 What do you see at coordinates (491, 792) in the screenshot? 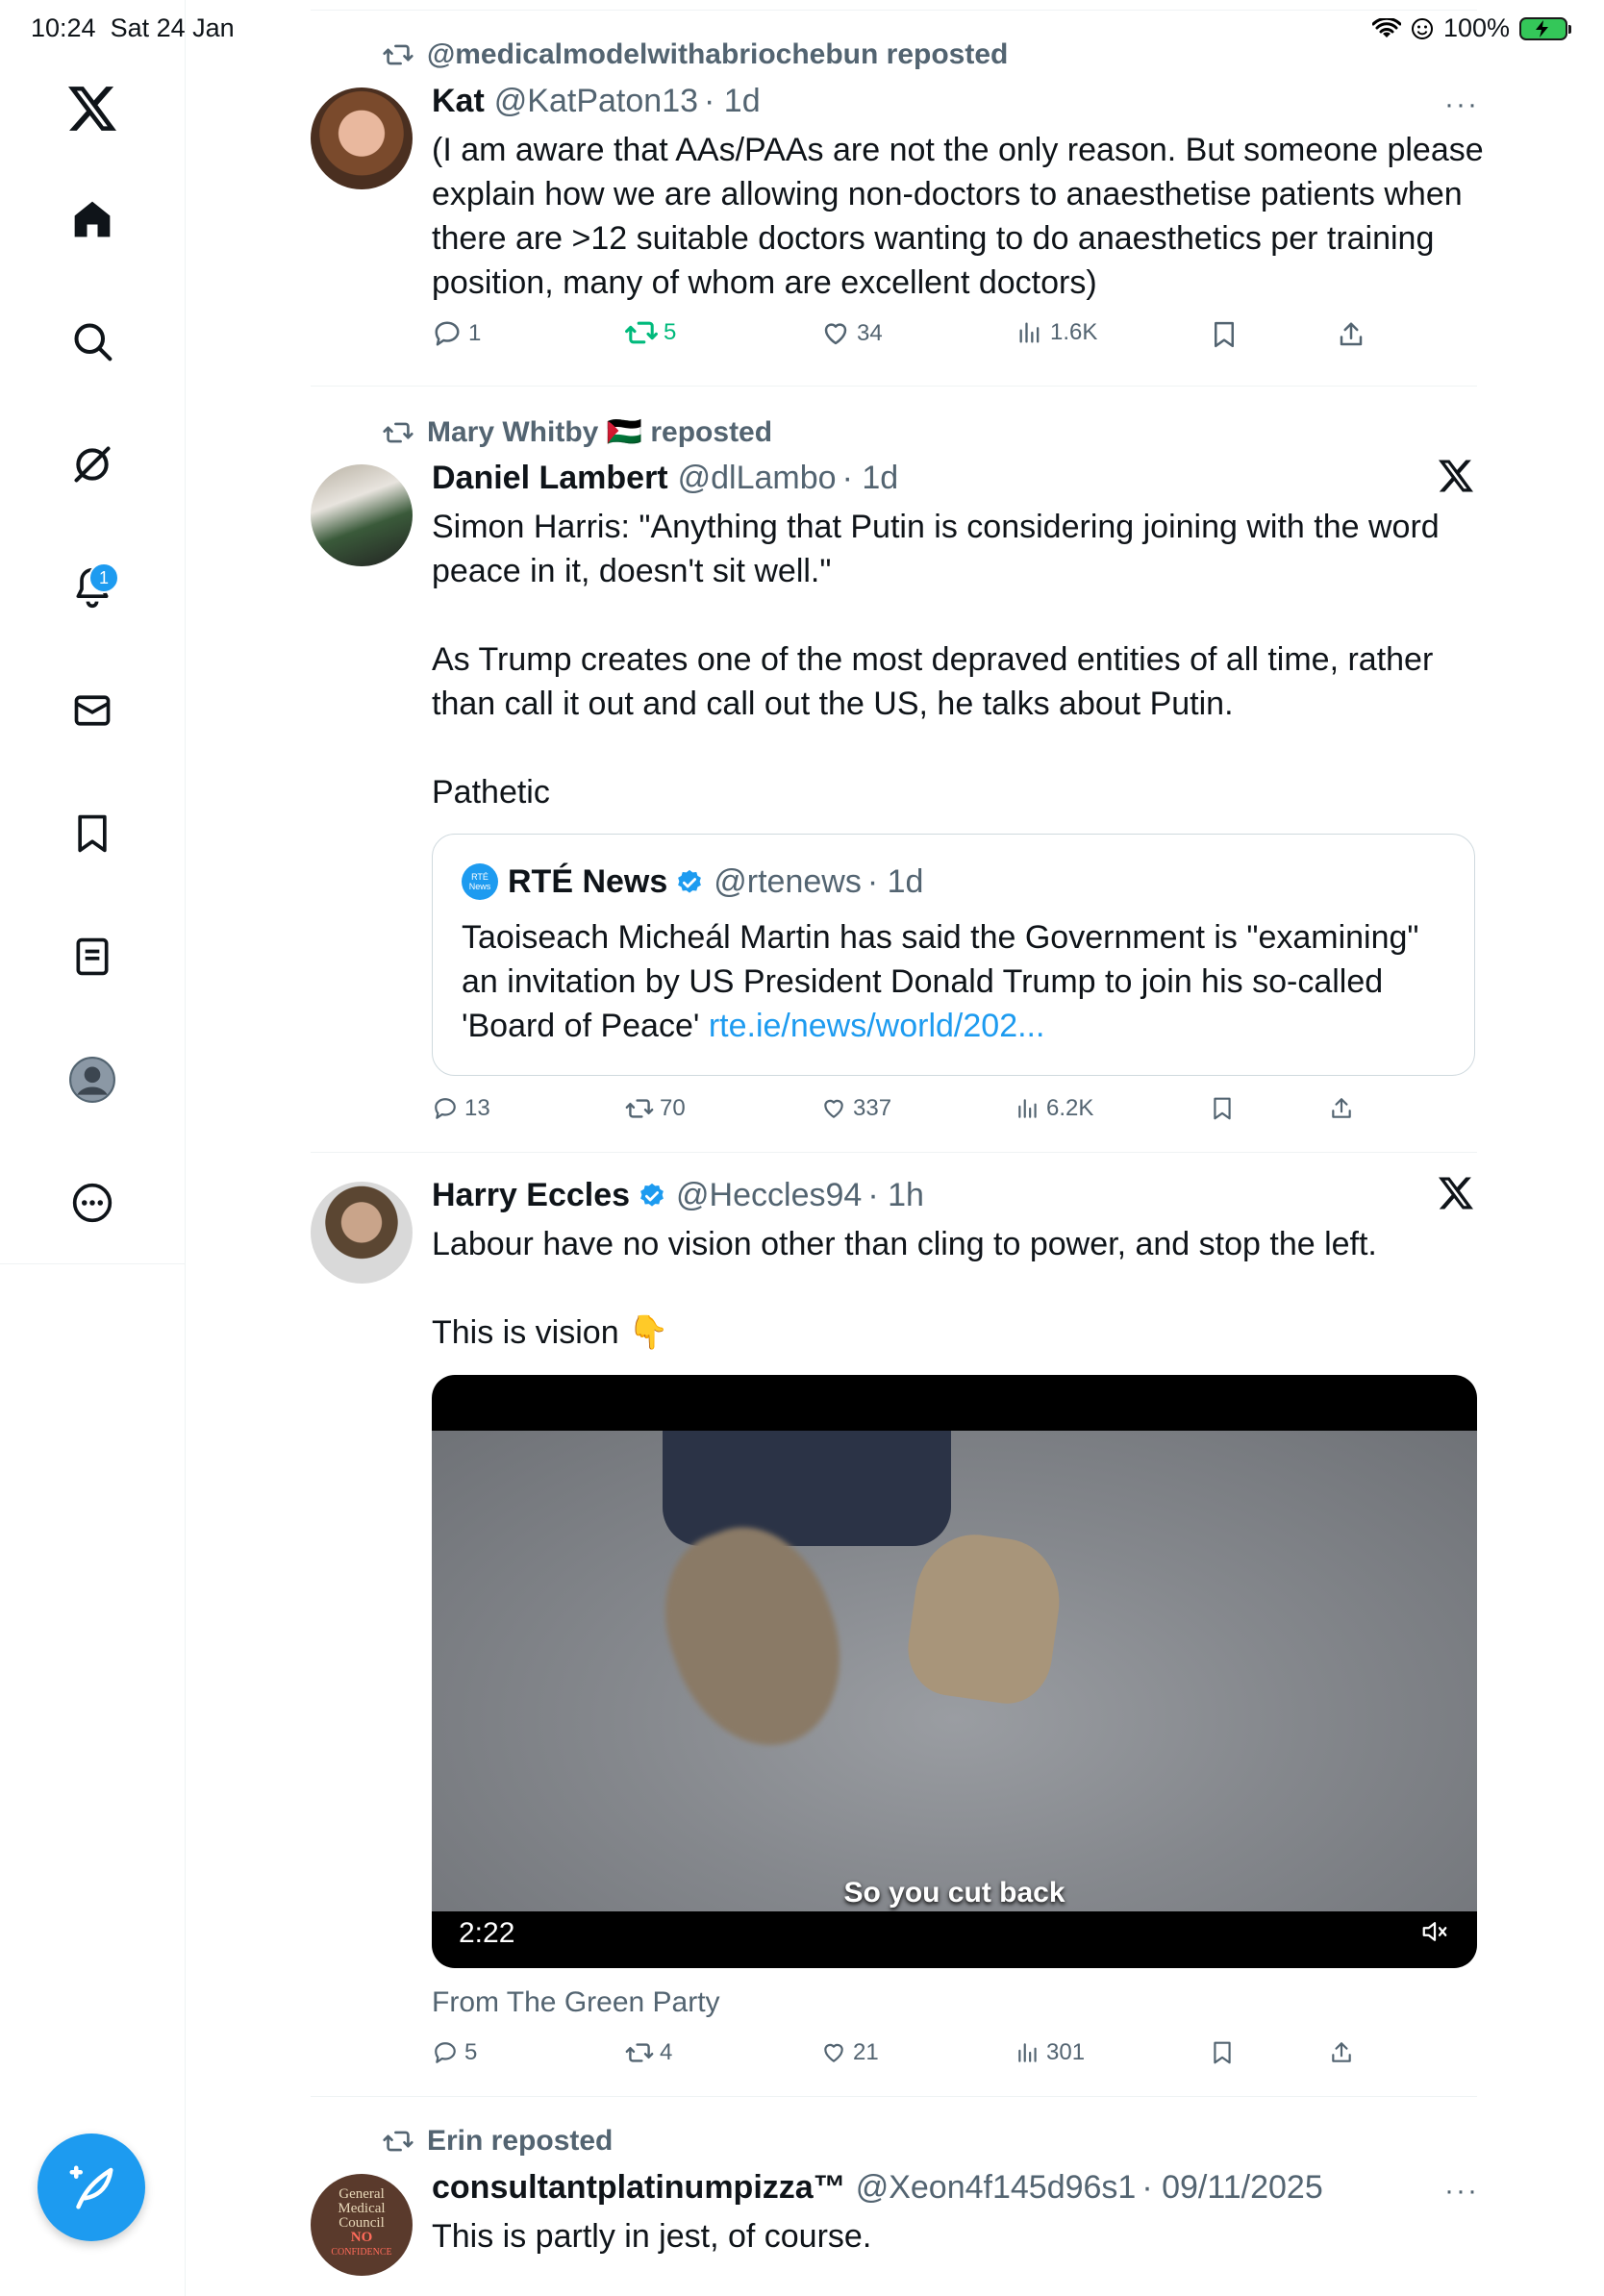
I see `tweet-paragraph: Pathetic` at bounding box center [491, 792].